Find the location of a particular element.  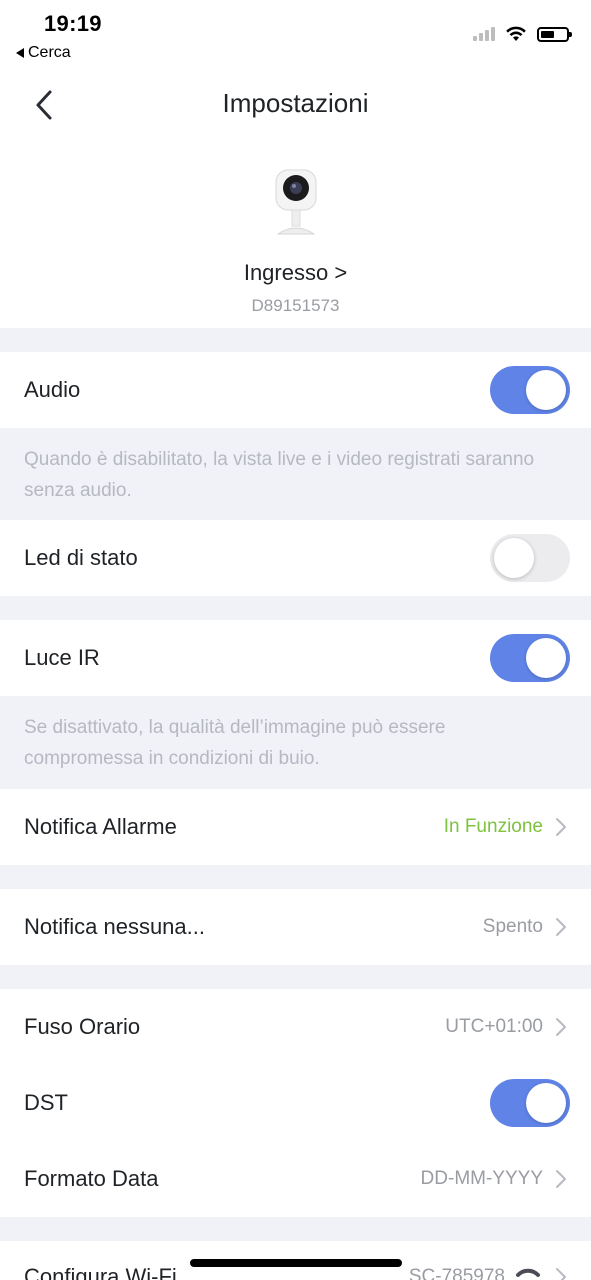

home-indicator is located at coordinates (296, 1263).